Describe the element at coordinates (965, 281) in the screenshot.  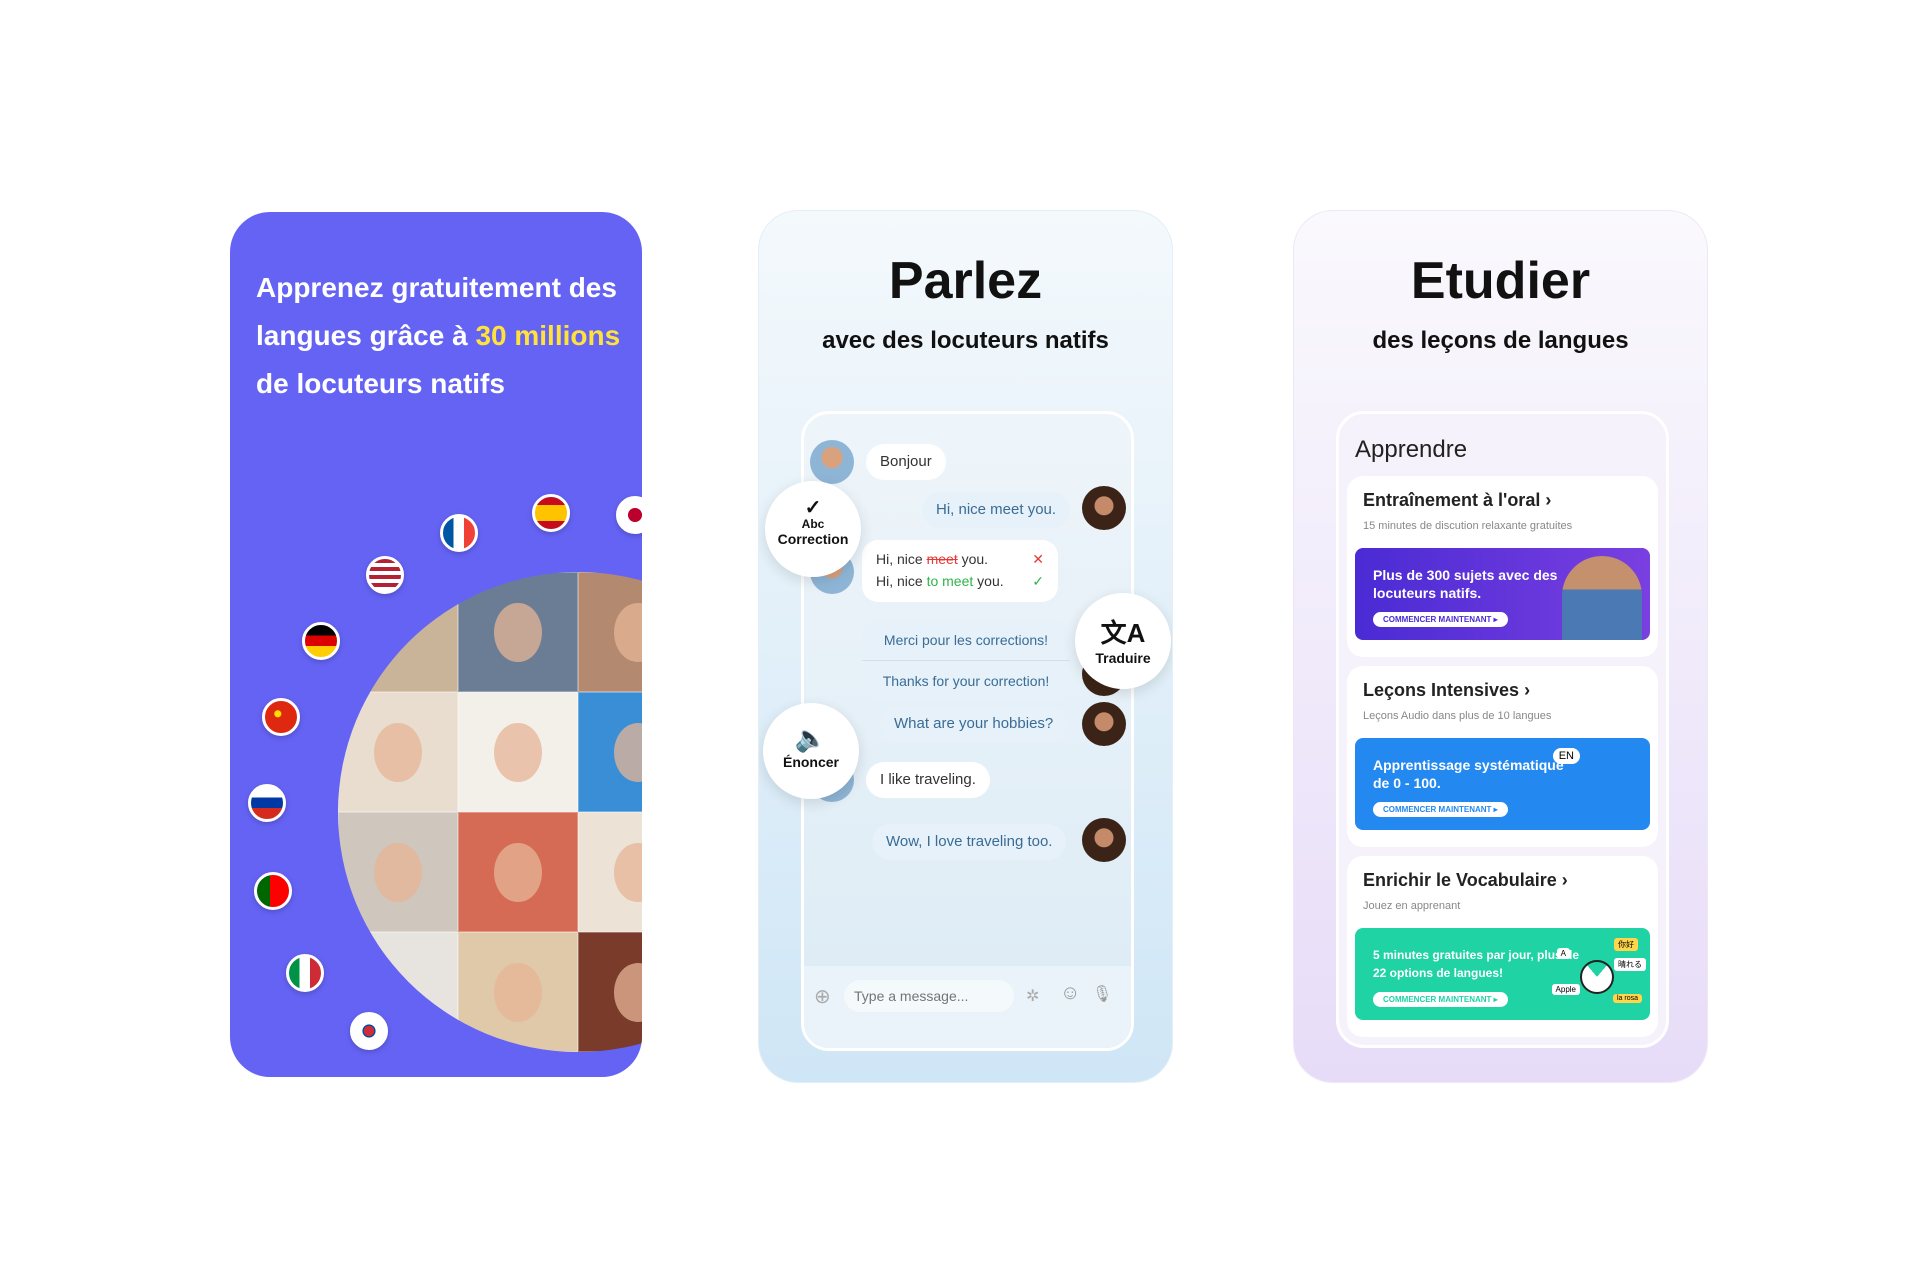
I see `panel-title: Parlez` at that location.